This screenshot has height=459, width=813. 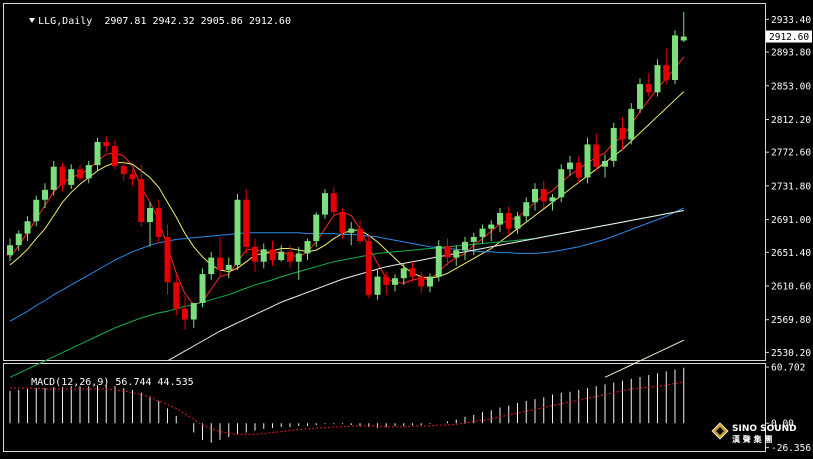 What do you see at coordinates (32, 20) in the screenshot?
I see `symbol-dropdown-icon` at bounding box center [32, 20].